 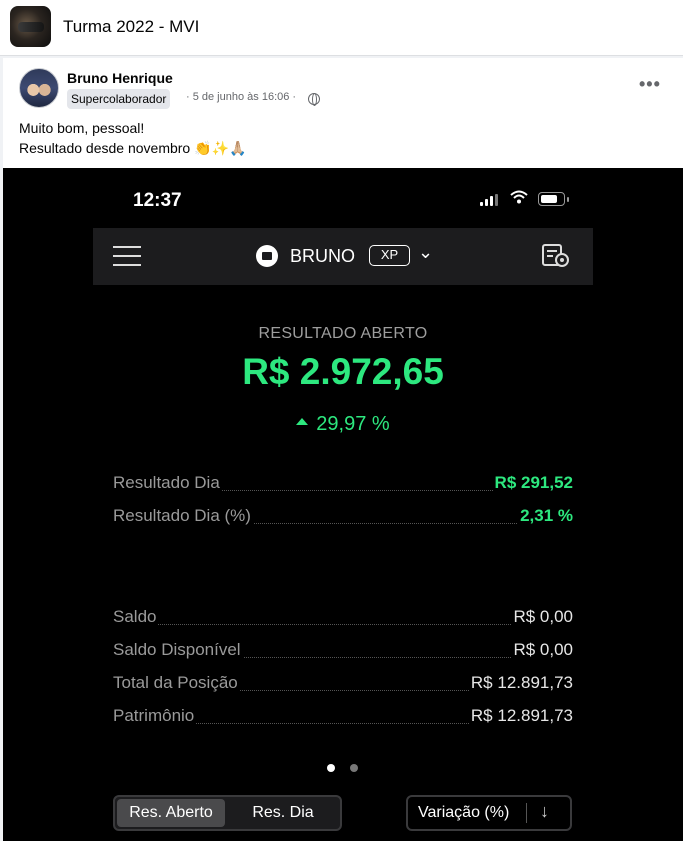 What do you see at coordinates (343, 685) in the screenshot?
I see `row-total-posicao: Total da Posição R$ 12.891,73` at bounding box center [343, 685].